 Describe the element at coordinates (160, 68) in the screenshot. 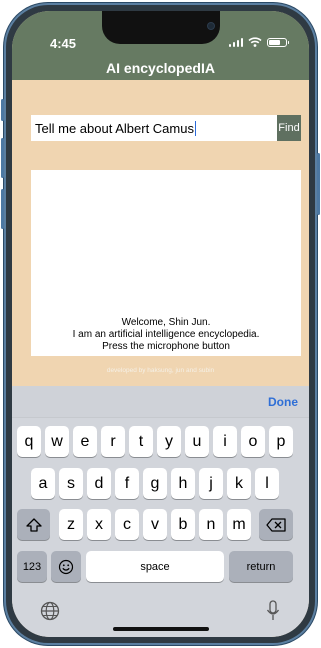

I see `app-title: AI encyclopedIA` at that location.